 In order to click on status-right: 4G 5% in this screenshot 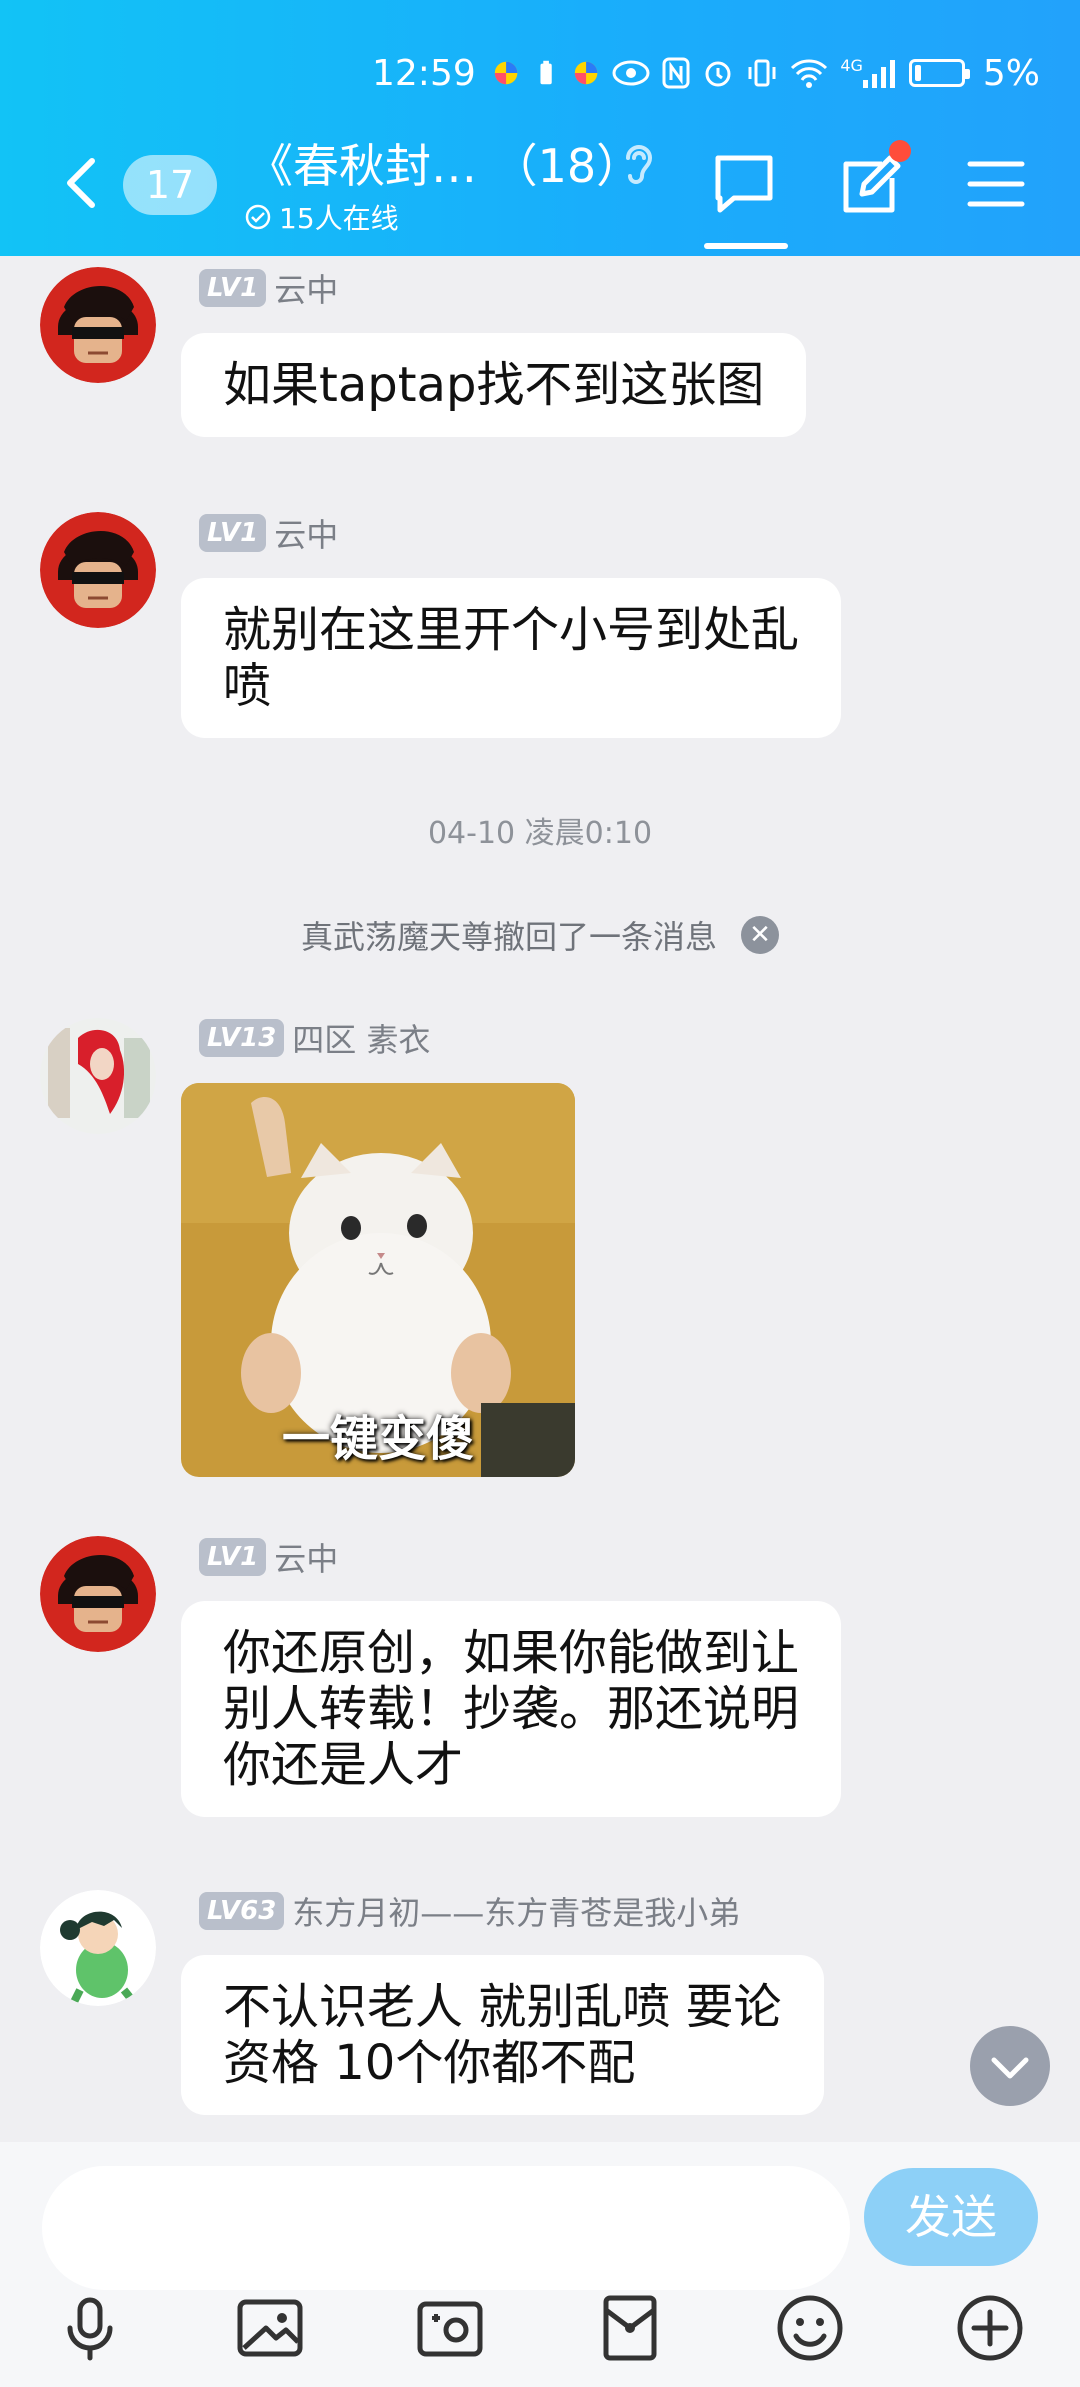, I will do `click(826, 73)`.